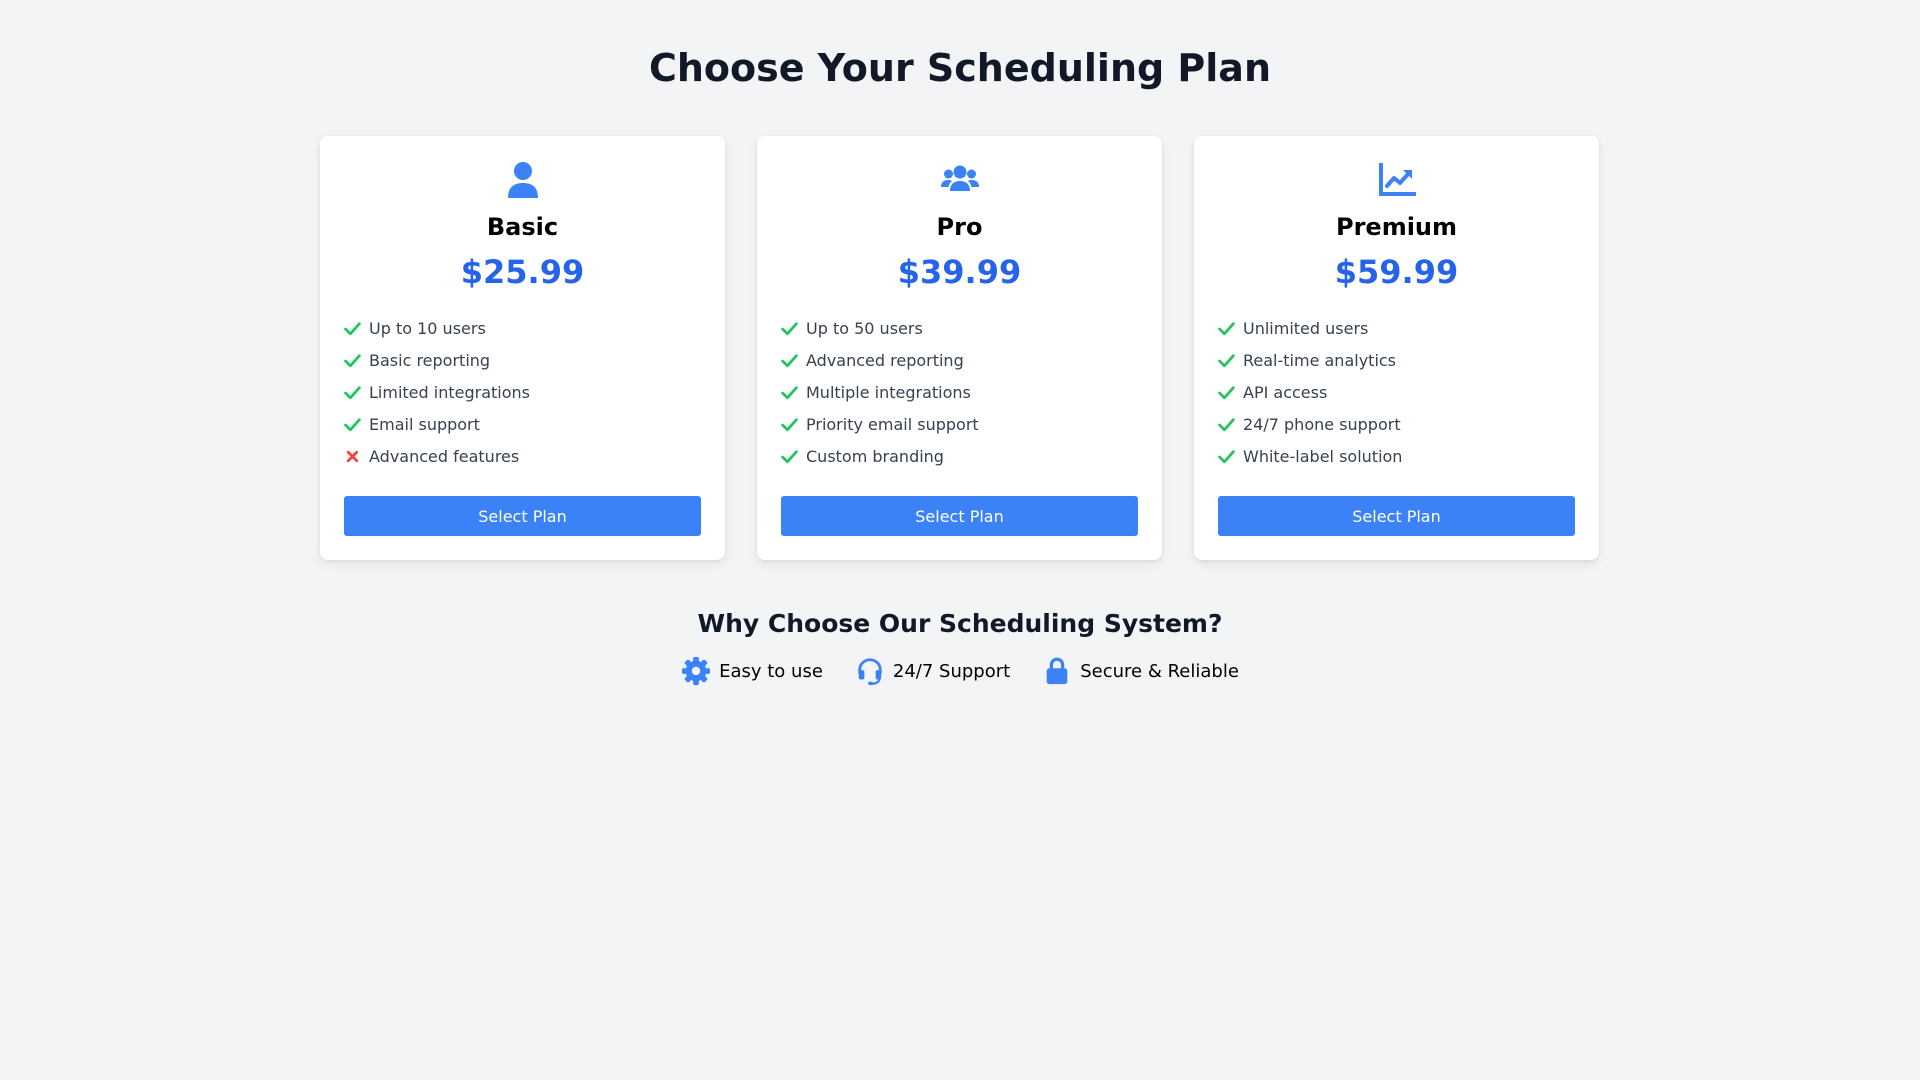 This screenshot has width=1920, height=1080. I want to click on feature-text: Real-time analytics, so click(1320, 360).